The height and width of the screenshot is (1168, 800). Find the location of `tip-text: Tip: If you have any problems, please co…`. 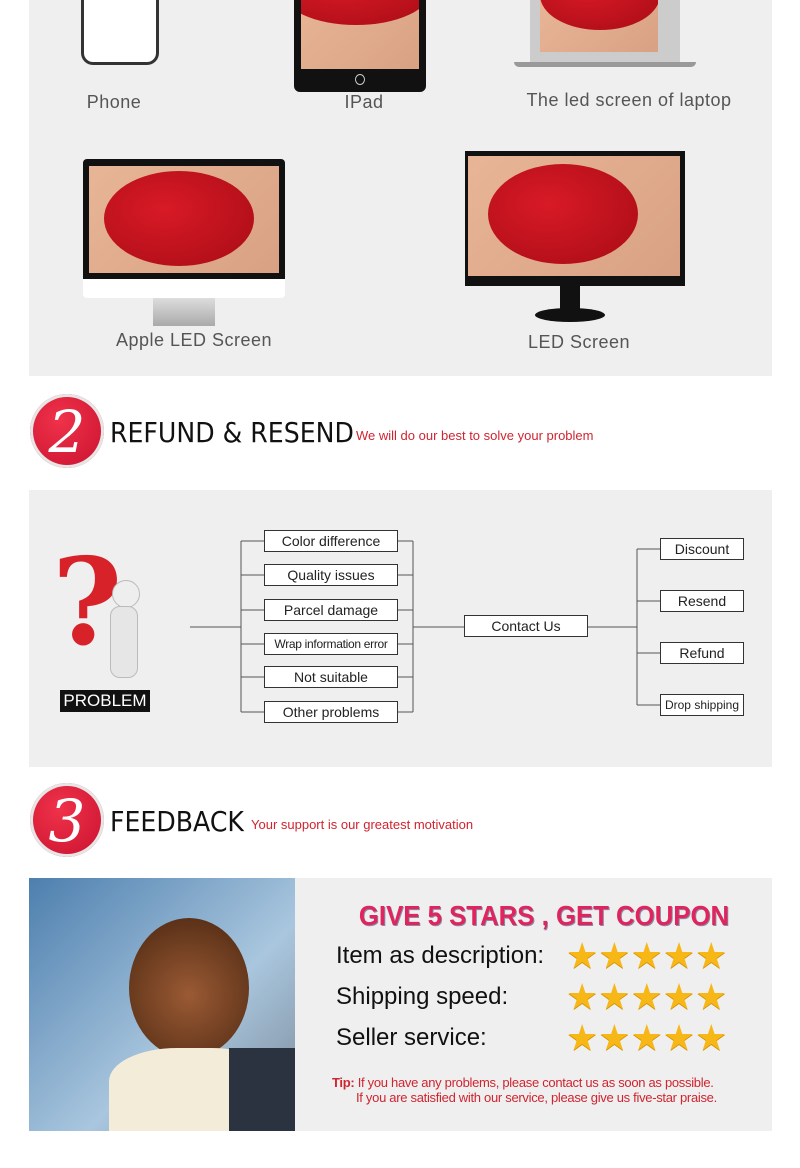

tip-text: Tip: If you have any problems, please co… is located at coordinates (524, 1090).